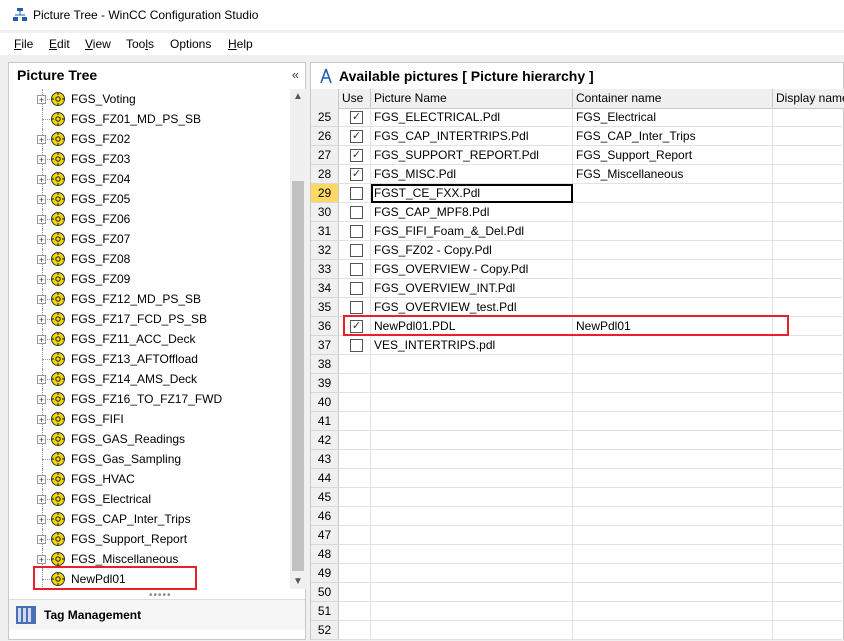  Describe the element at coordinates (149, 299) in the screenshot. I see `tree-item: + FGS_FZ12_MD_PS_SB` at that location.